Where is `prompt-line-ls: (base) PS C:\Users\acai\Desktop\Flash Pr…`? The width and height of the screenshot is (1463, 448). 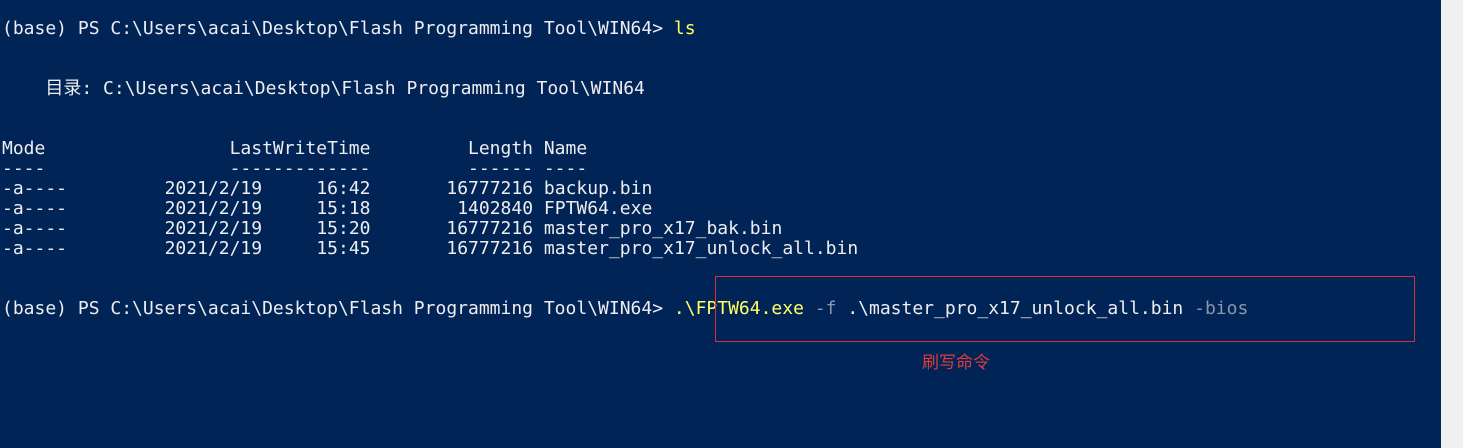
prompt-line-ls: (base) PS C:\Users\acai\Desktop\Flash Pr… is located at coordinates (349, 29).